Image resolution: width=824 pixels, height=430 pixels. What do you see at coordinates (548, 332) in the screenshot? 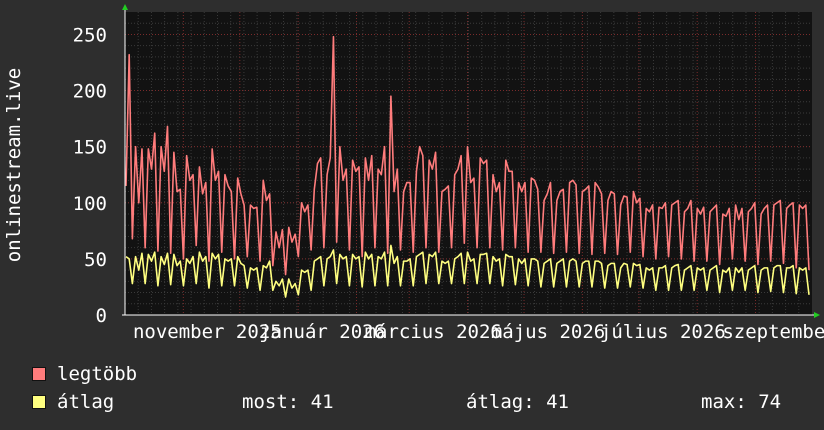
I see `x-tick-label: május 2026` at bounding box center [548, 332].